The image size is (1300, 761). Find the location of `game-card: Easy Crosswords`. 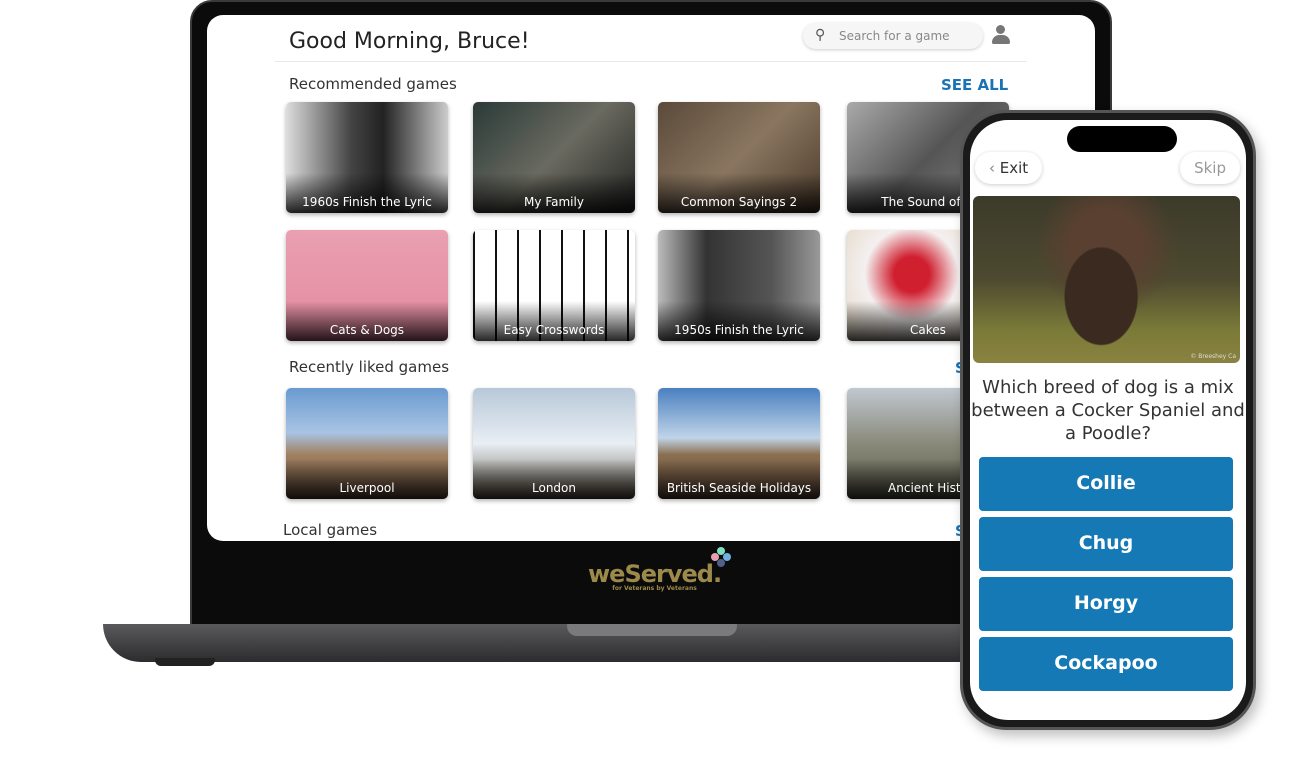

game-card: Easy Crosswords is located at coordinates (554, 285).